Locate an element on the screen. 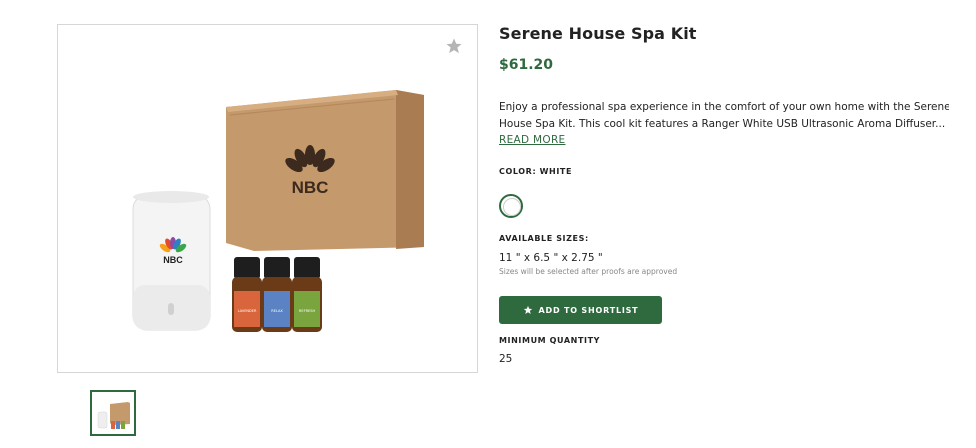  product-title: Serene House Spa Kit is located at coordinates (598, 33).